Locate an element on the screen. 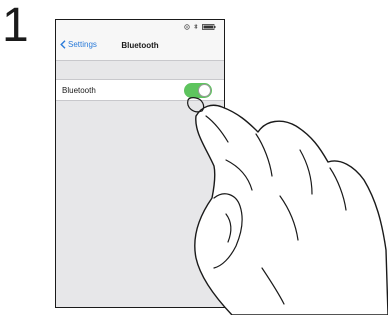  nav-bar: Settings Bluetooth is located at coordinates (140, 47).